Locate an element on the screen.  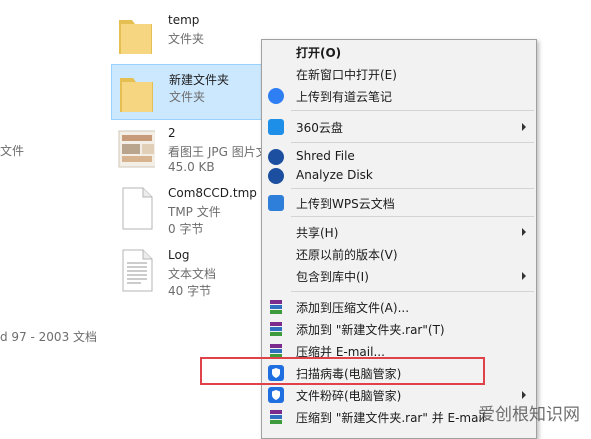
menu-item-label: 在新窗口中打开(E) is located at coordinates (346, 75).